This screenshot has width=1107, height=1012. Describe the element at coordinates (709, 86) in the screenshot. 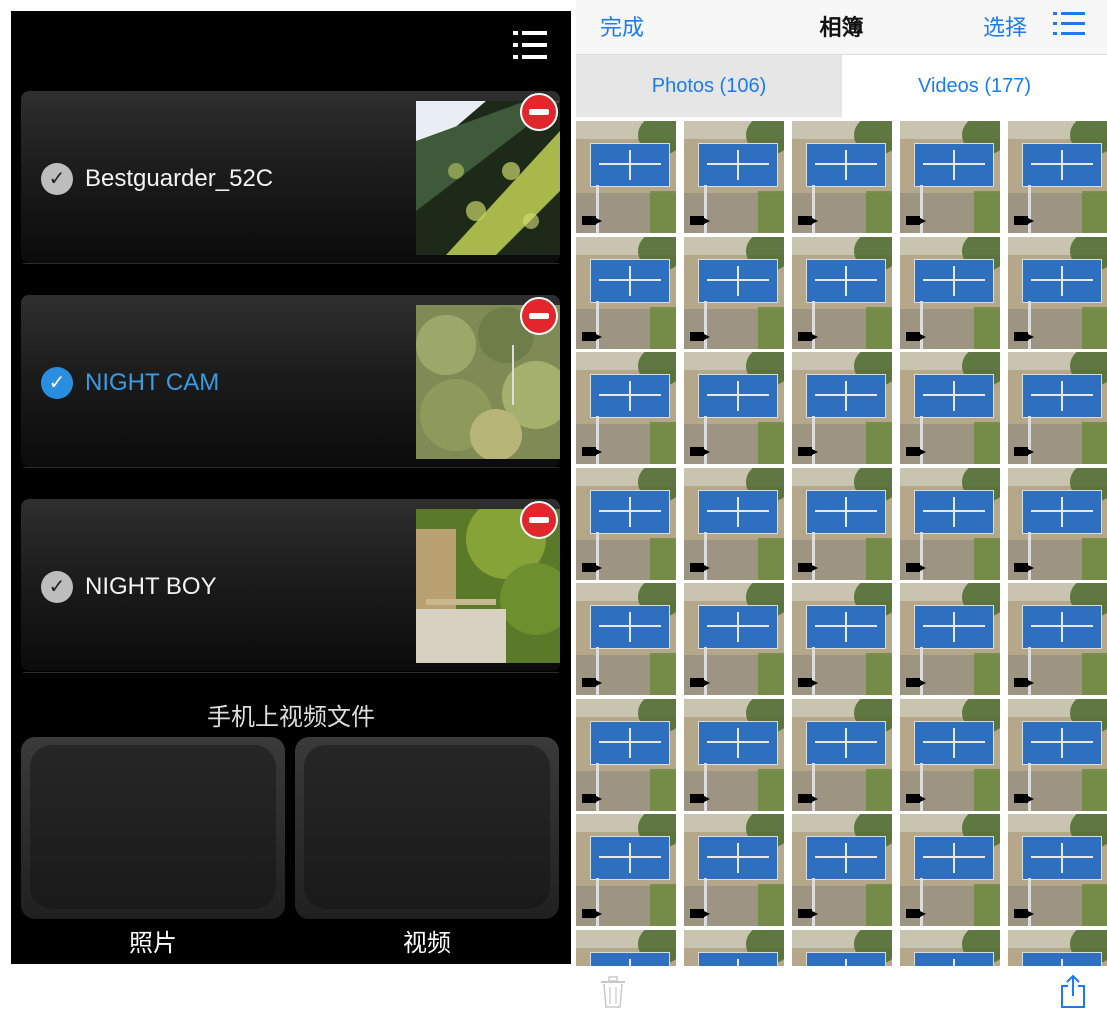

I see `tab-photos: Photos (106)` at that location.